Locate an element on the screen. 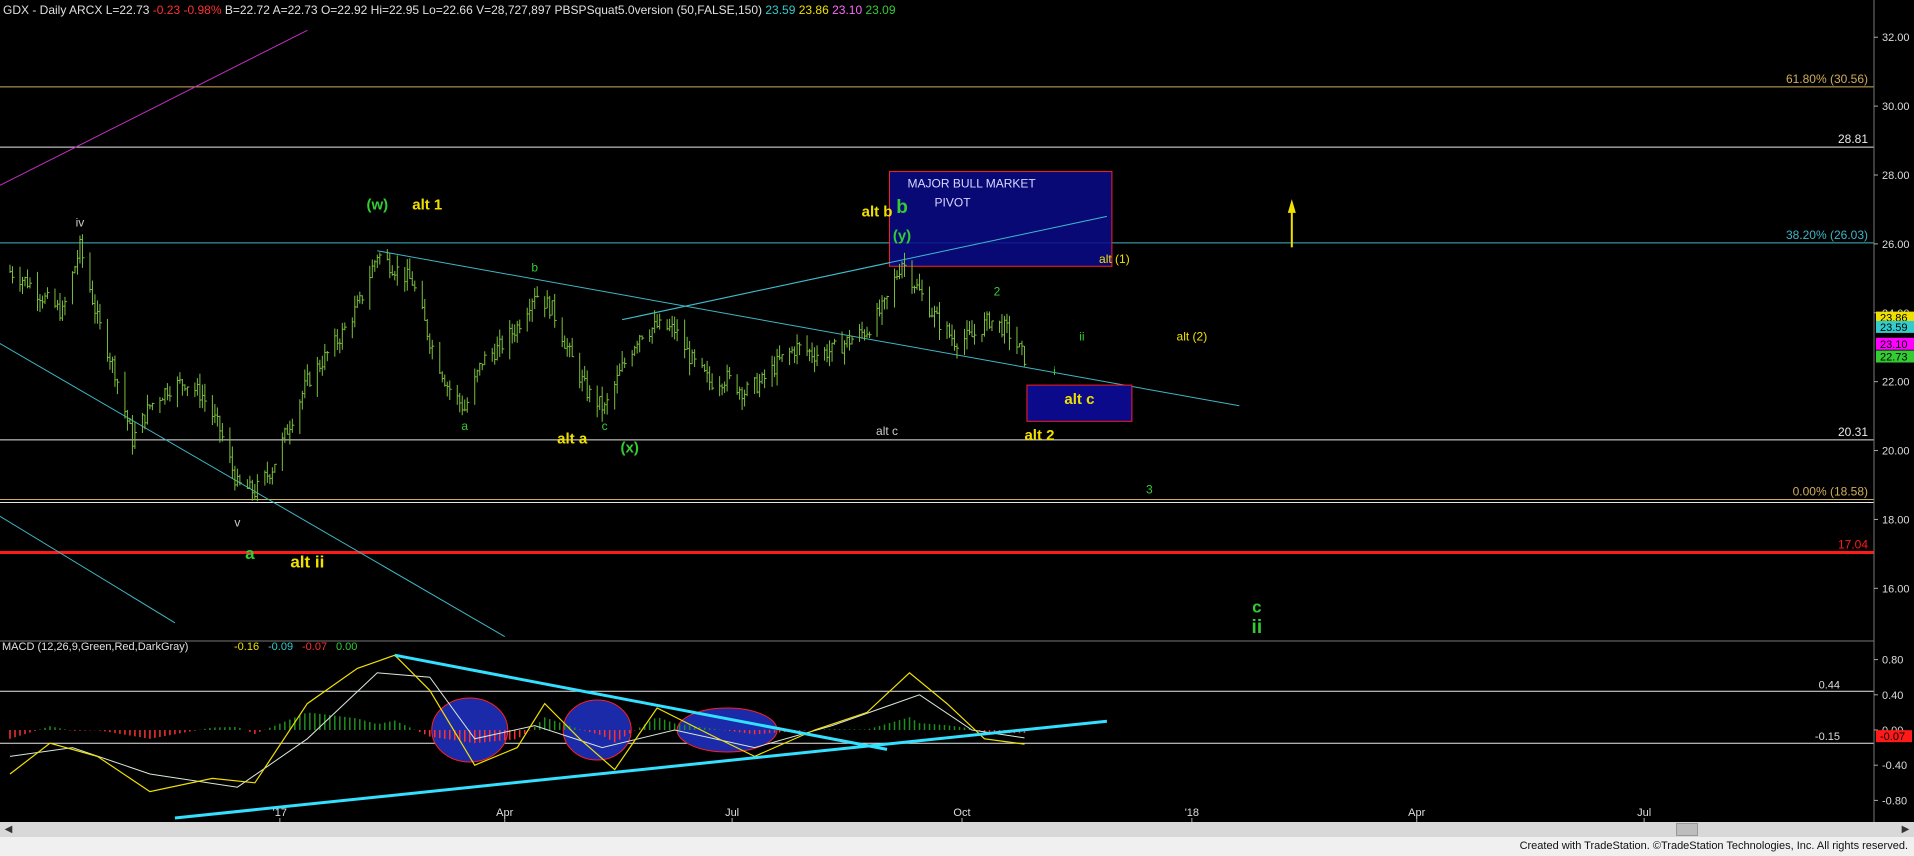 The image size is (1914, 856). macd-y-tick-label: 0.80 is located at coordinates (1892, 661).